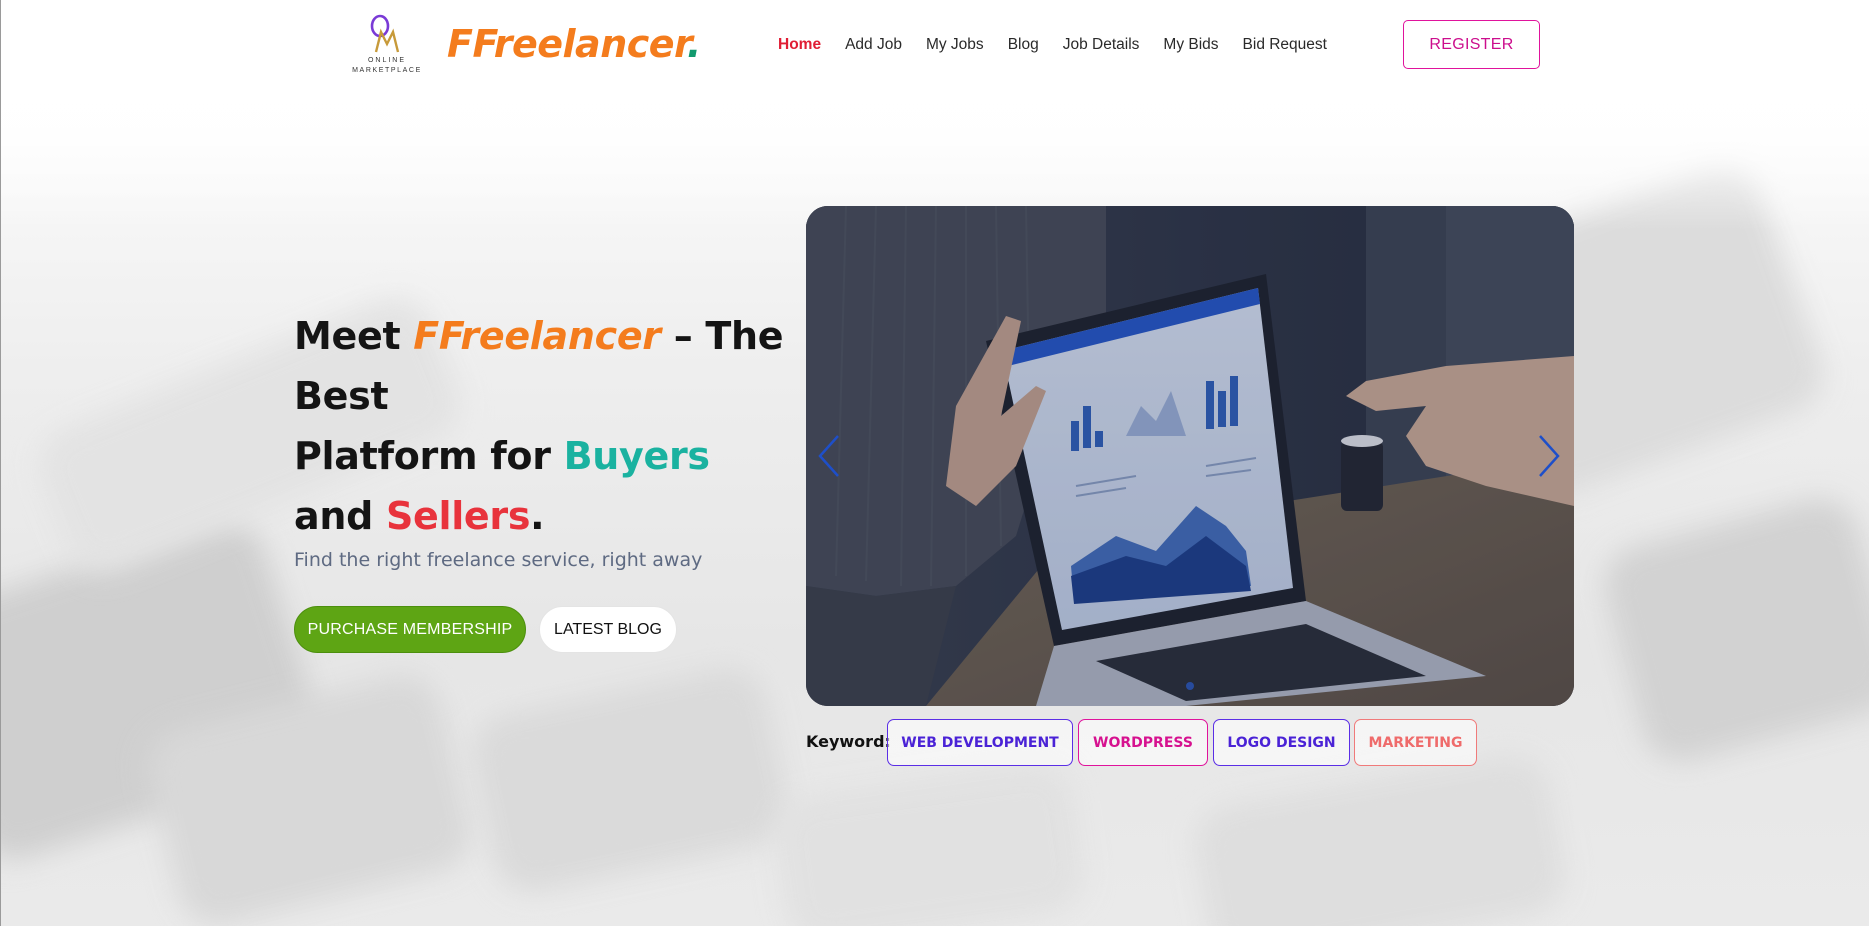 The image size is (1869, 926). I want to click on nav-my-jobs: My Jobs, so click(955, 45).